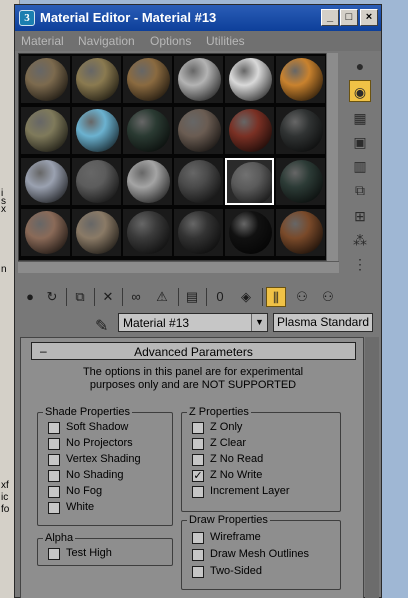 The width and height of the screenshot is (408, 598). What do you see at coordinates (105, 549) in the screenshot?
I see `alpha-group: Alpha Test High` at bounding box center [105, 549].